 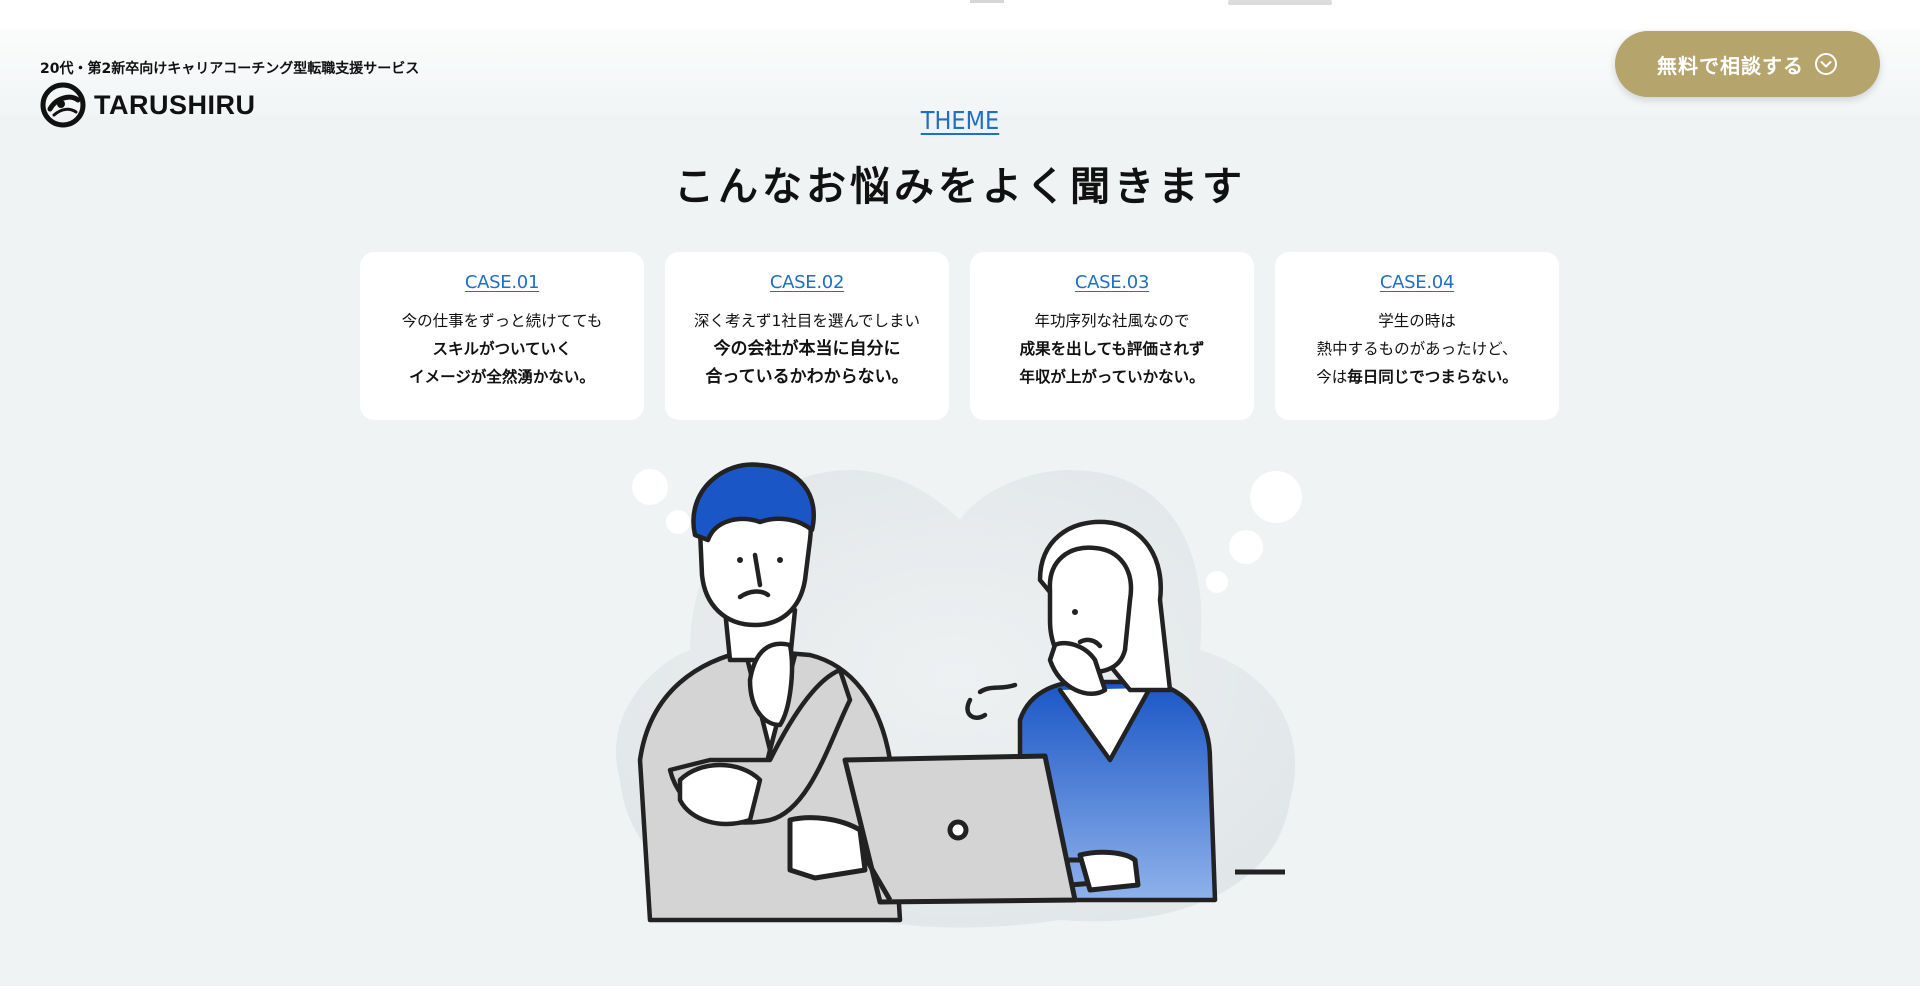 I want to click on case-line-emphasis: 毎日同じでつまらない。, so click(x=1432, y=377).